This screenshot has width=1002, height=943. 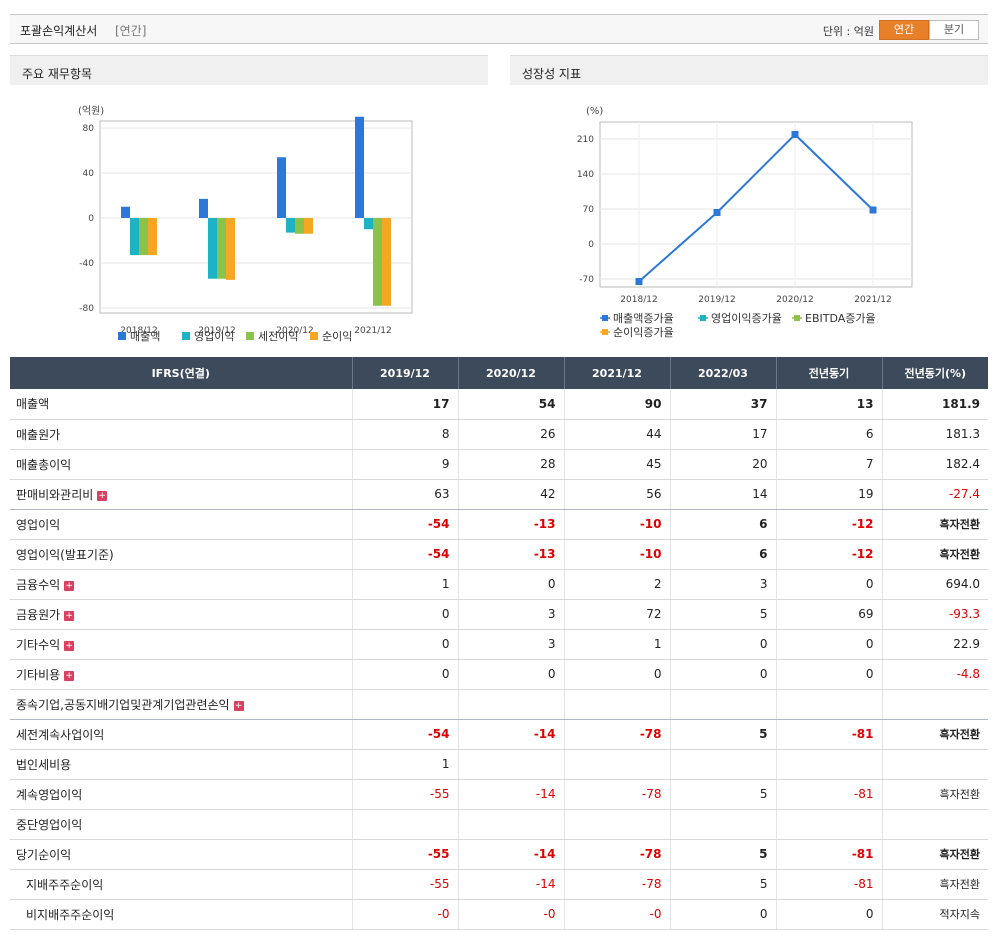 What do you see at coordinates (89, 174) in the screenshot?
I see `y-tick-label: 40` at bounding box center [89, 174].